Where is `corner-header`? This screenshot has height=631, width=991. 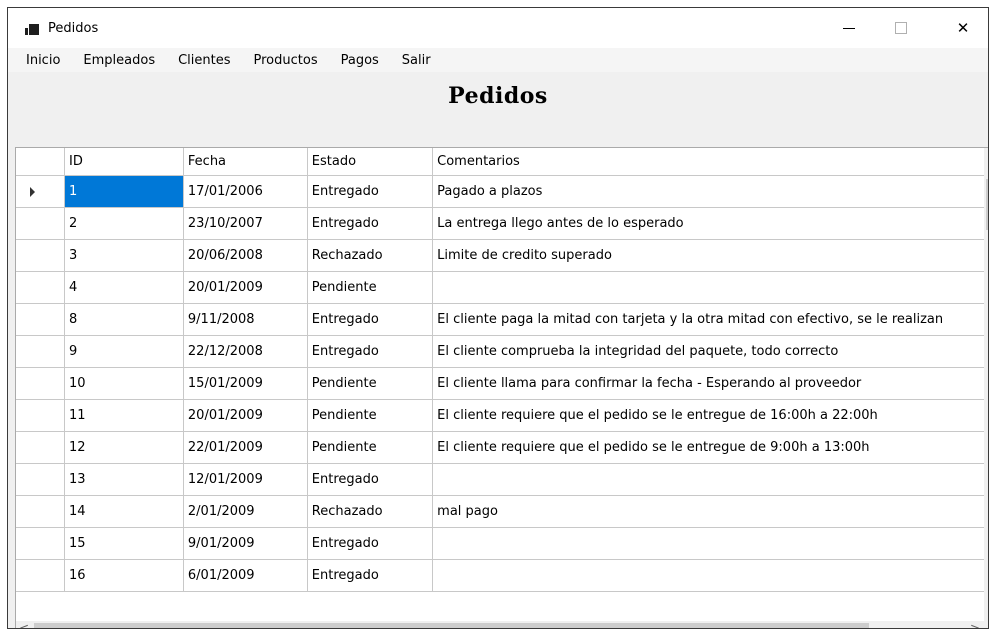
corner-header is located at coordinates (40, 162).